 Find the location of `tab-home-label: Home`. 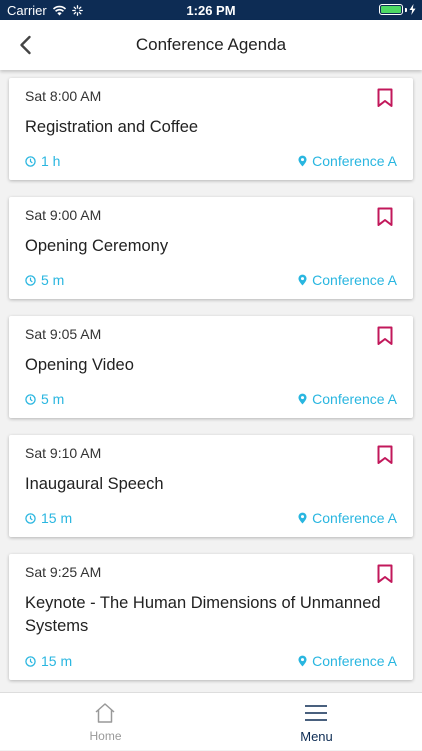

tab-home-label: Home is located at coordinates (105, 736).